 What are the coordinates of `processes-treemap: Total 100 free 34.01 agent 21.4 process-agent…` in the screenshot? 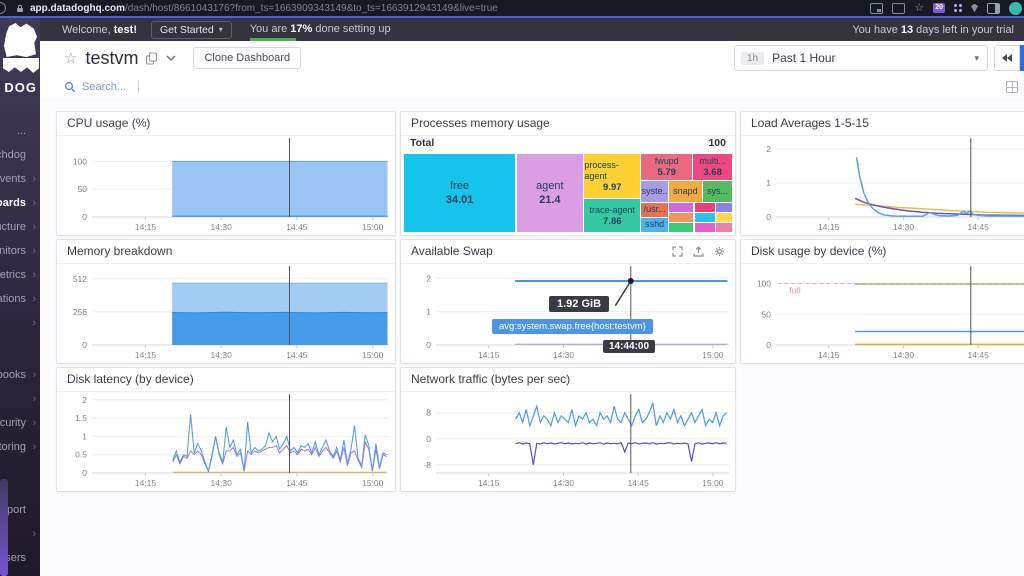 It's located at (568, 185).